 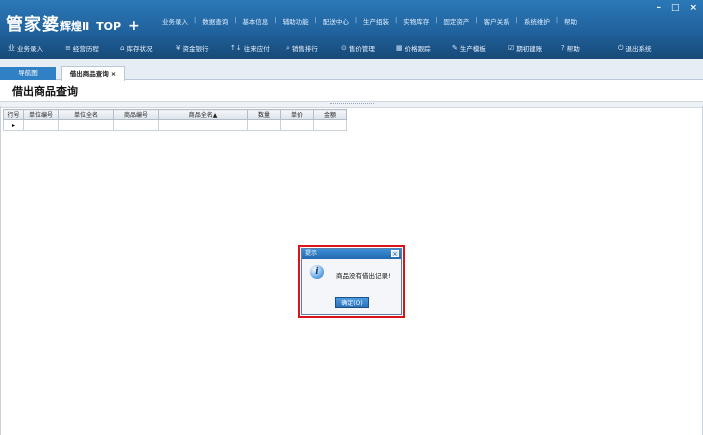 What do you see at coordinates (376, 21) in the screenshot?
I see `menu-item-production: 生产组装` at bounding box center [376, 21].